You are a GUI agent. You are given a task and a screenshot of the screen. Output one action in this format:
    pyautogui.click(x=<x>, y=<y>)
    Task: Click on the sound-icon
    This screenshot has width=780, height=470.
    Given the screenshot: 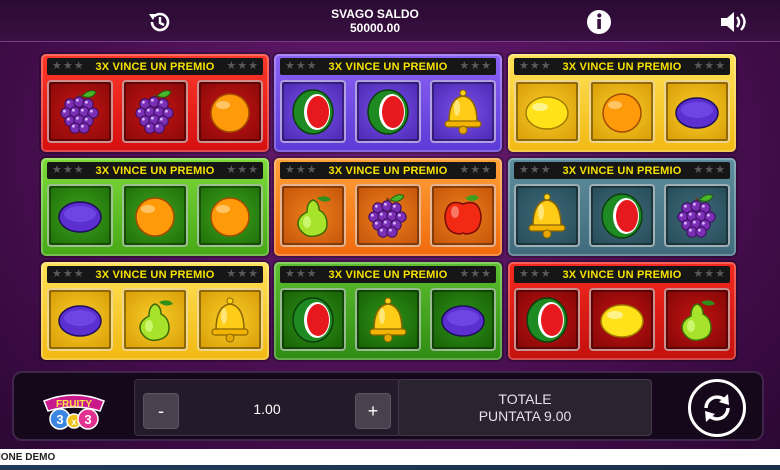 What is the action you would take?
    pyautogui.click(x=733, y=22)
    